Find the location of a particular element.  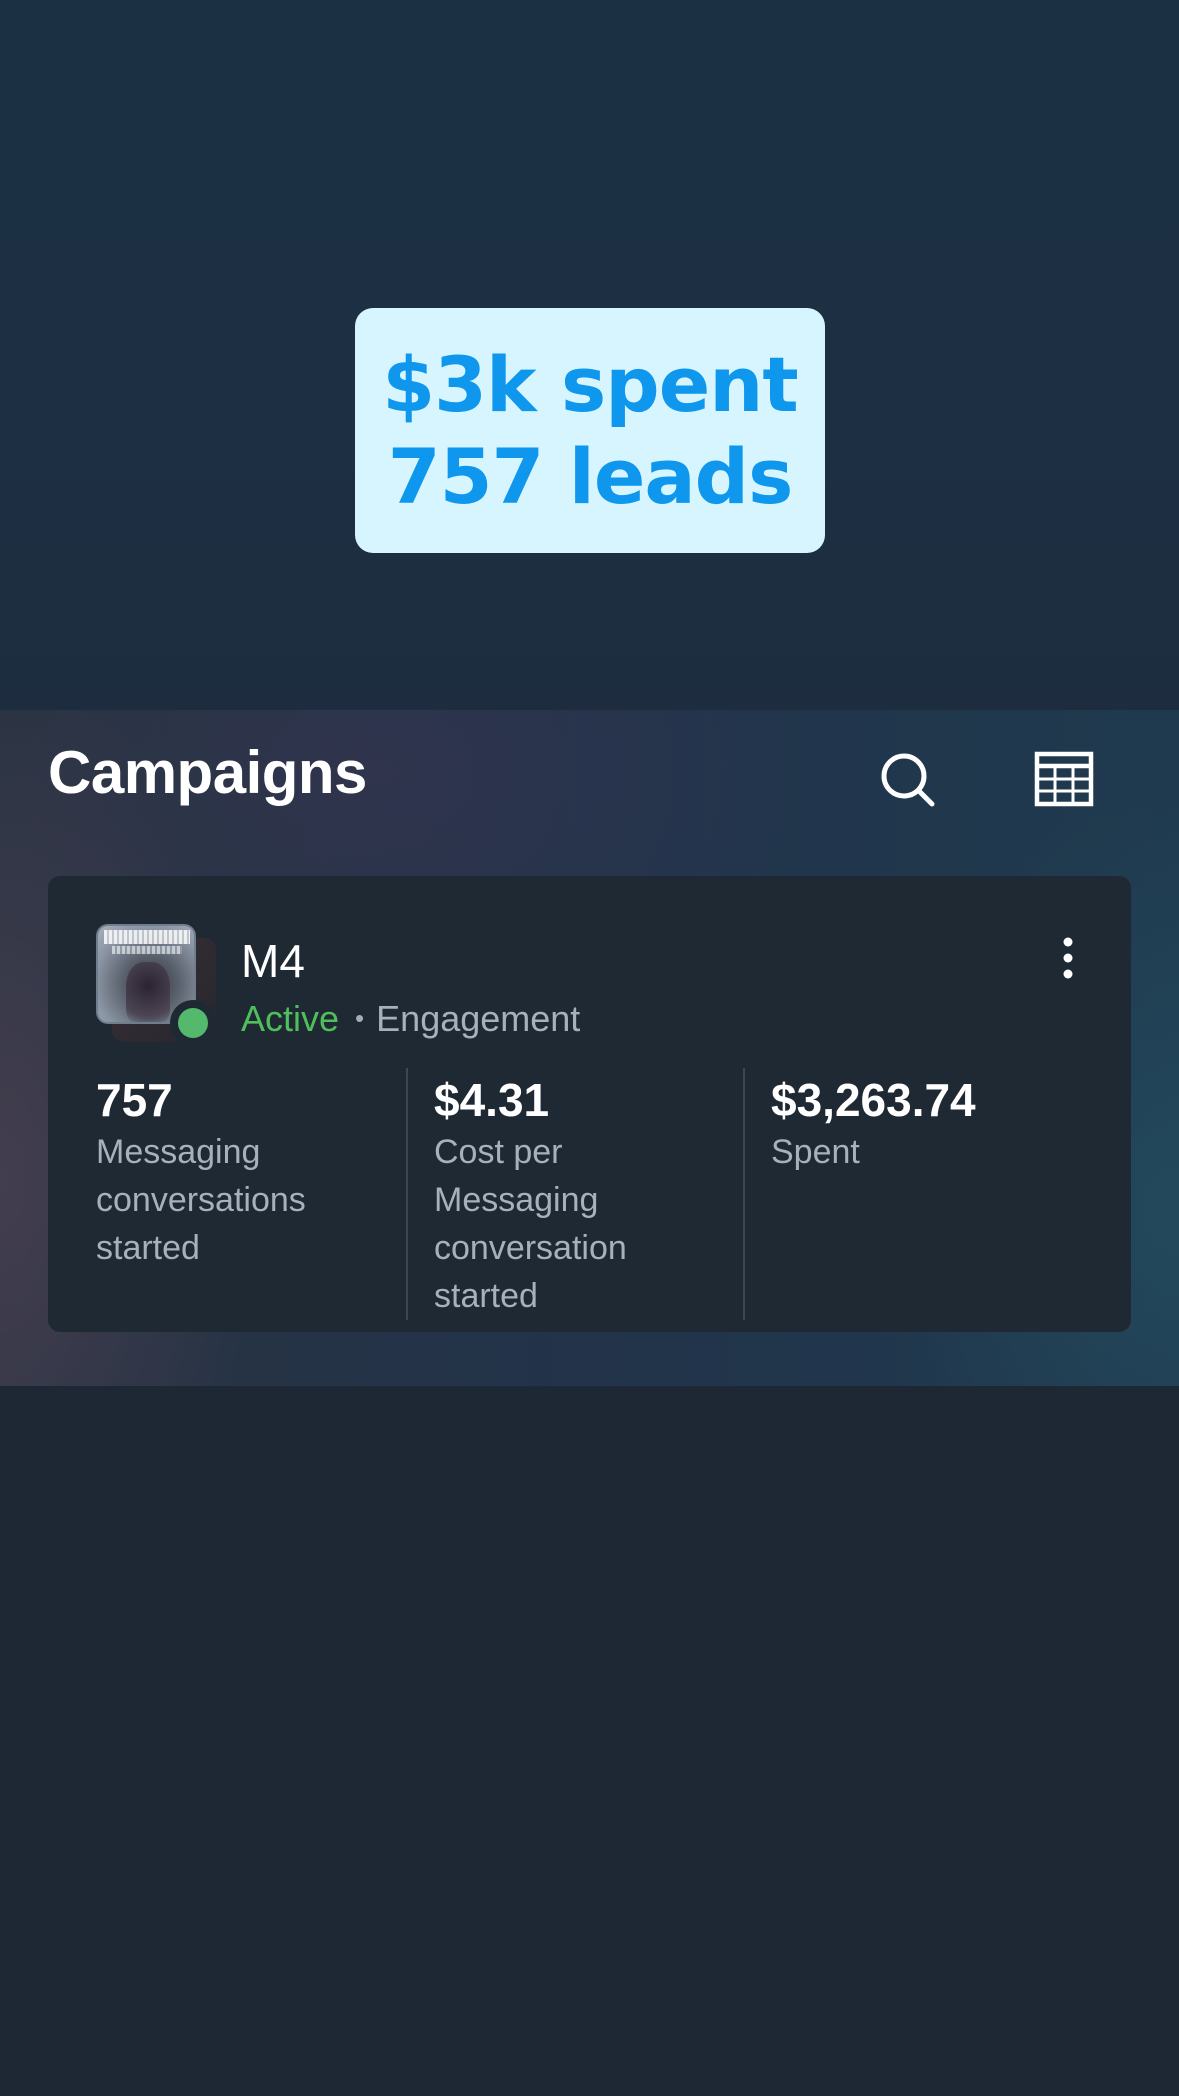

campaign-meta: Active • Engagement is located at coordinates (410, 1019).